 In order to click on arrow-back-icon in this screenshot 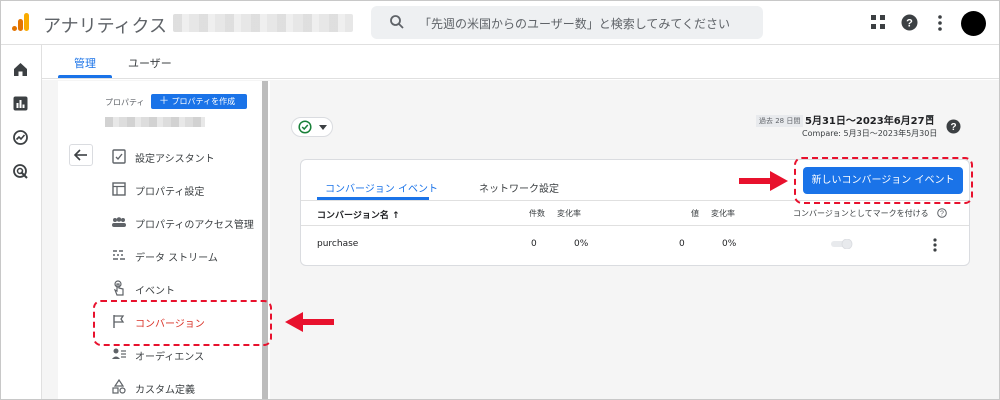, I will do `click(80, 155)`.